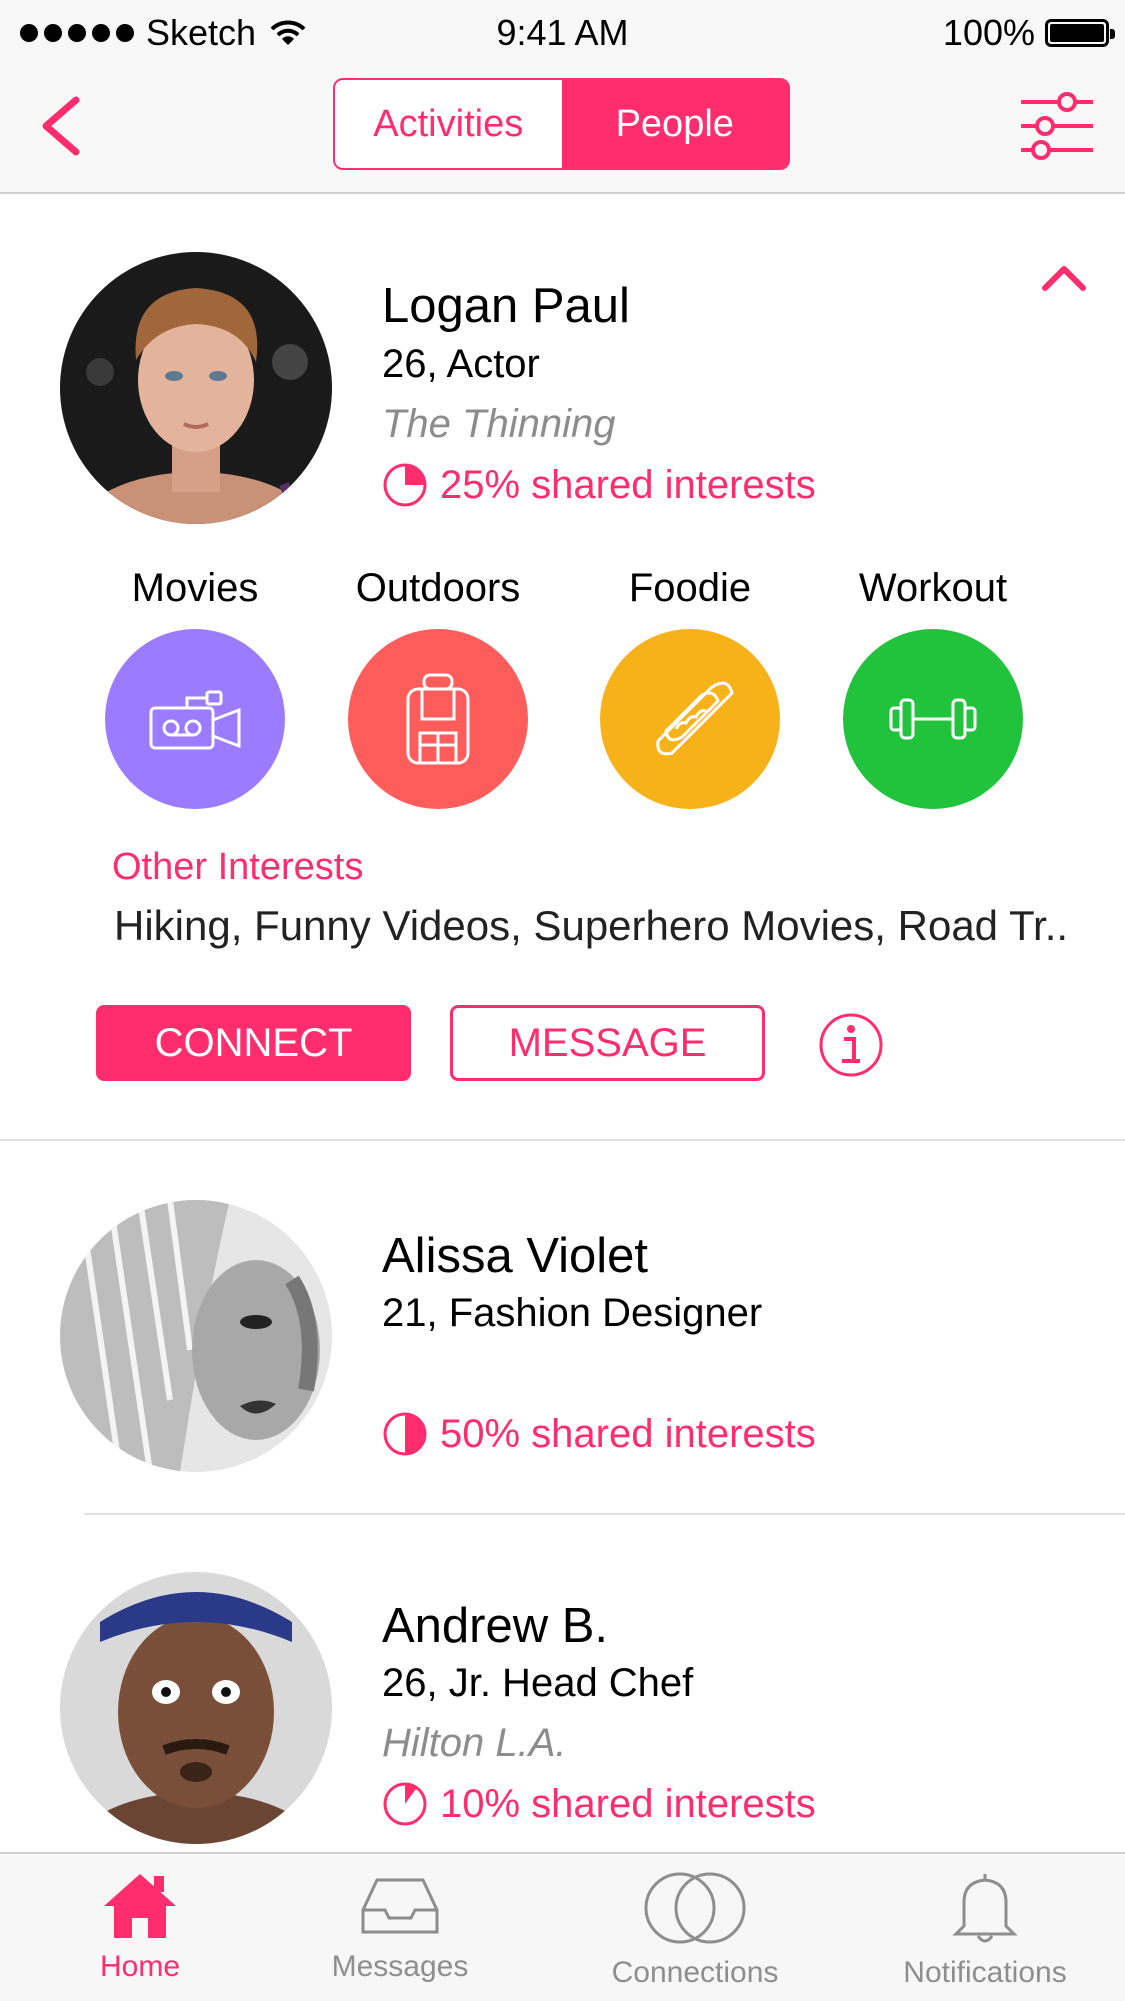 The image size is (1125, 2001). What do you see at coordinates (933, 588) in the screenshot?
I see `interest-label: Workout` at bounding box center [933, 588].